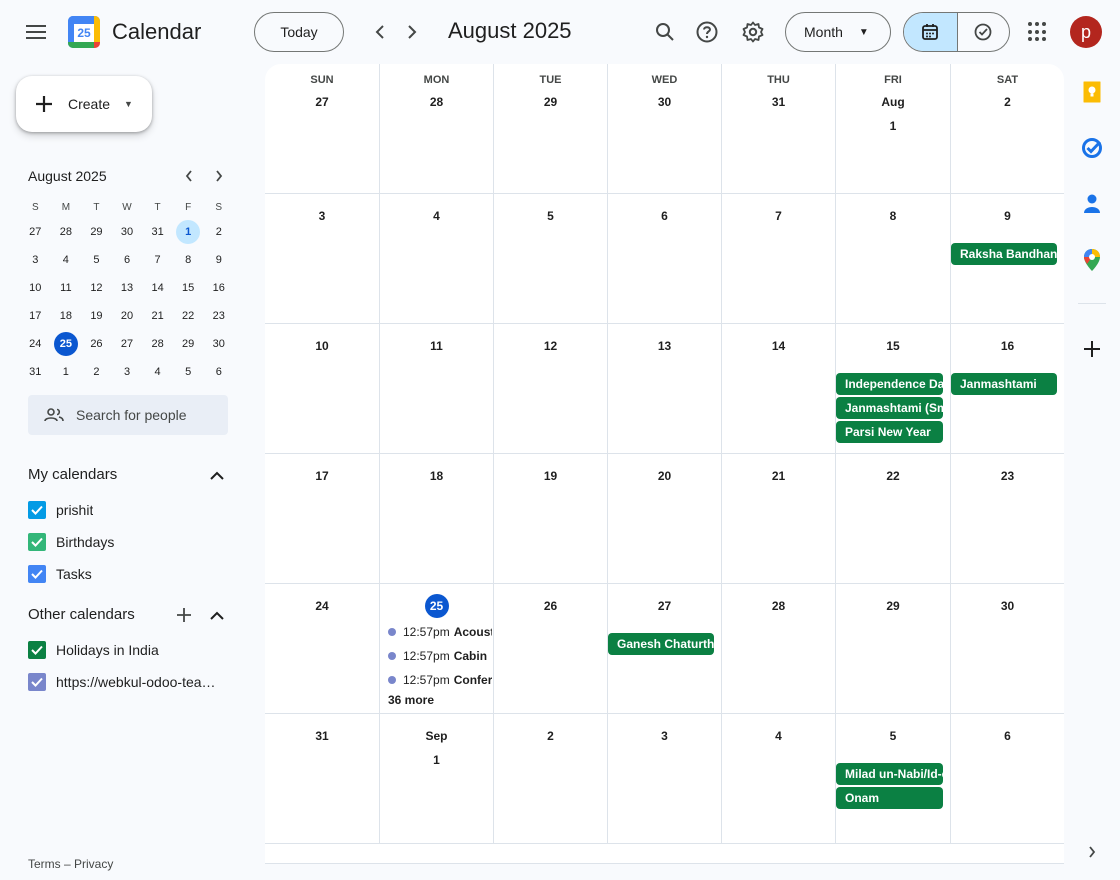 This screenshot has height=880, width=1120. I want to click on day-number: Aug 1, so click(893, 111).